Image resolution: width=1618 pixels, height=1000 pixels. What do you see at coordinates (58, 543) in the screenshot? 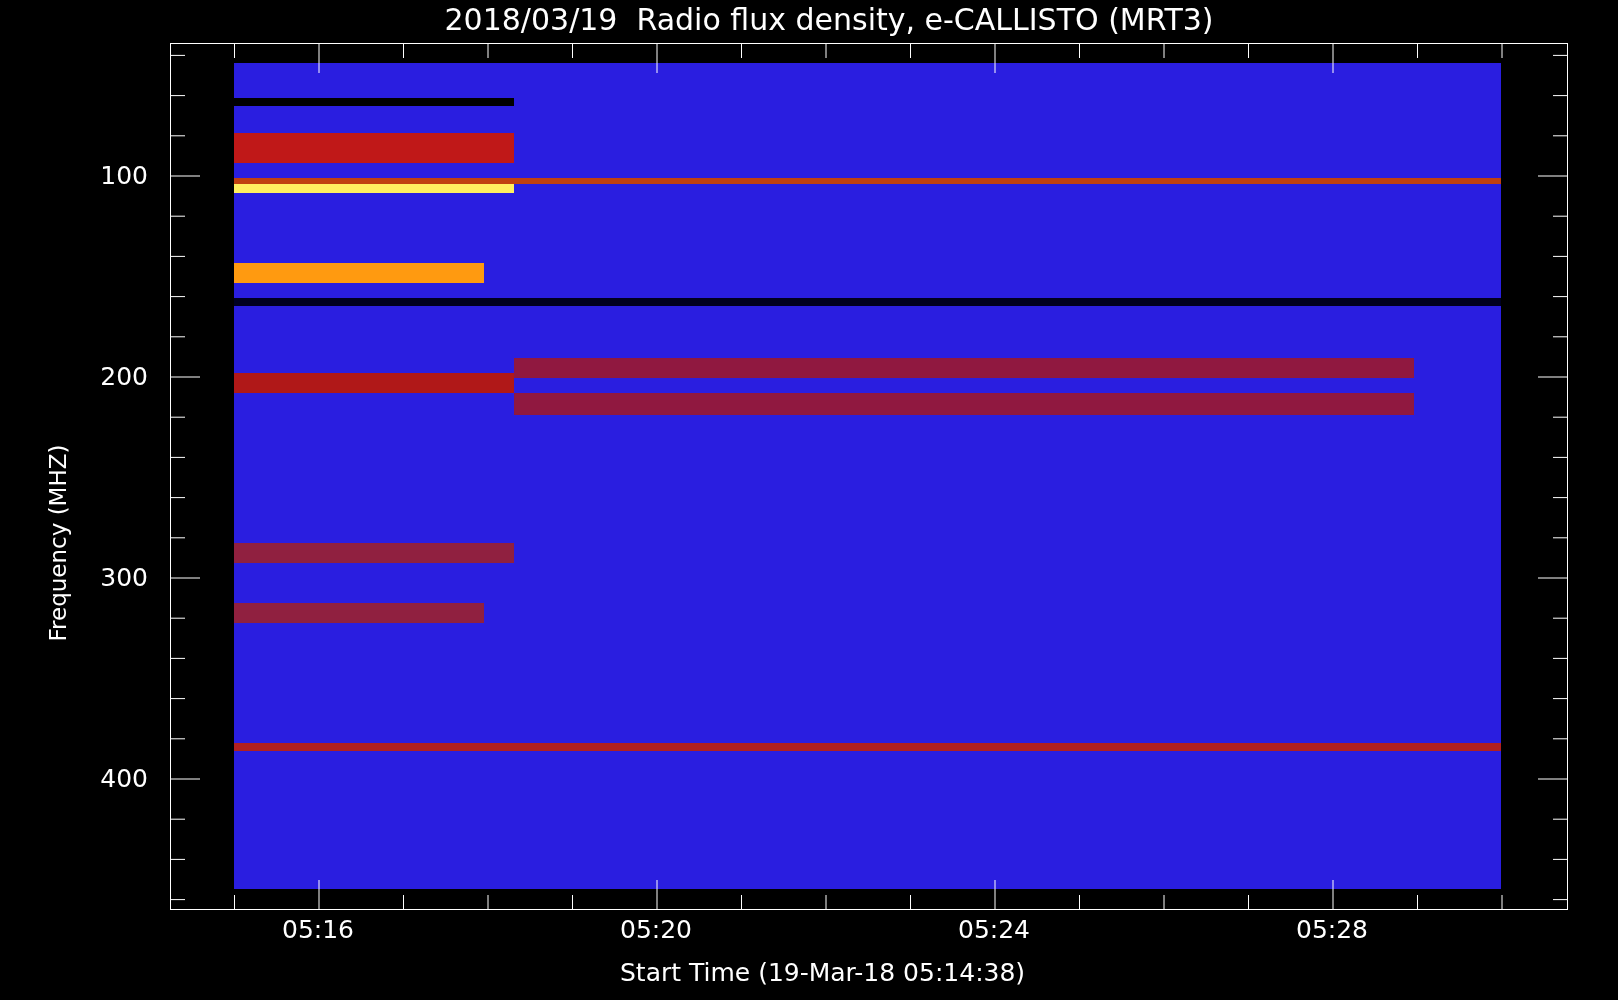
I see `axis-label: Frequency (MHZ)` at bounding box center [58, 543].